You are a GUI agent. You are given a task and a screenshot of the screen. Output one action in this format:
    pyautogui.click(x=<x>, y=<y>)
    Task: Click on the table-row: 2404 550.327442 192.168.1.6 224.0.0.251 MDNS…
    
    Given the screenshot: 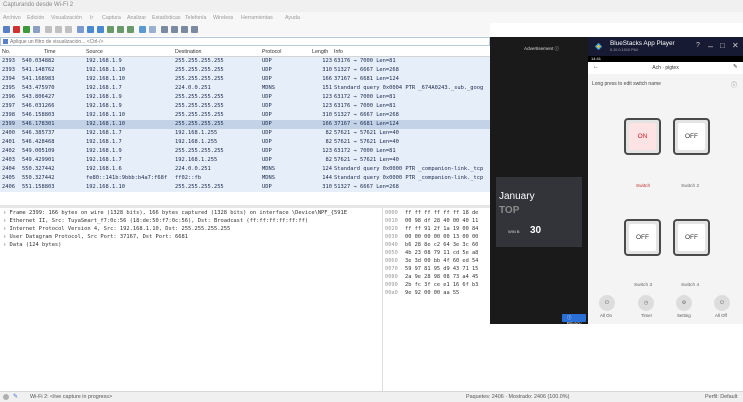 What is the action you would take?
    pyautogui.click(x=245, y=169)
    